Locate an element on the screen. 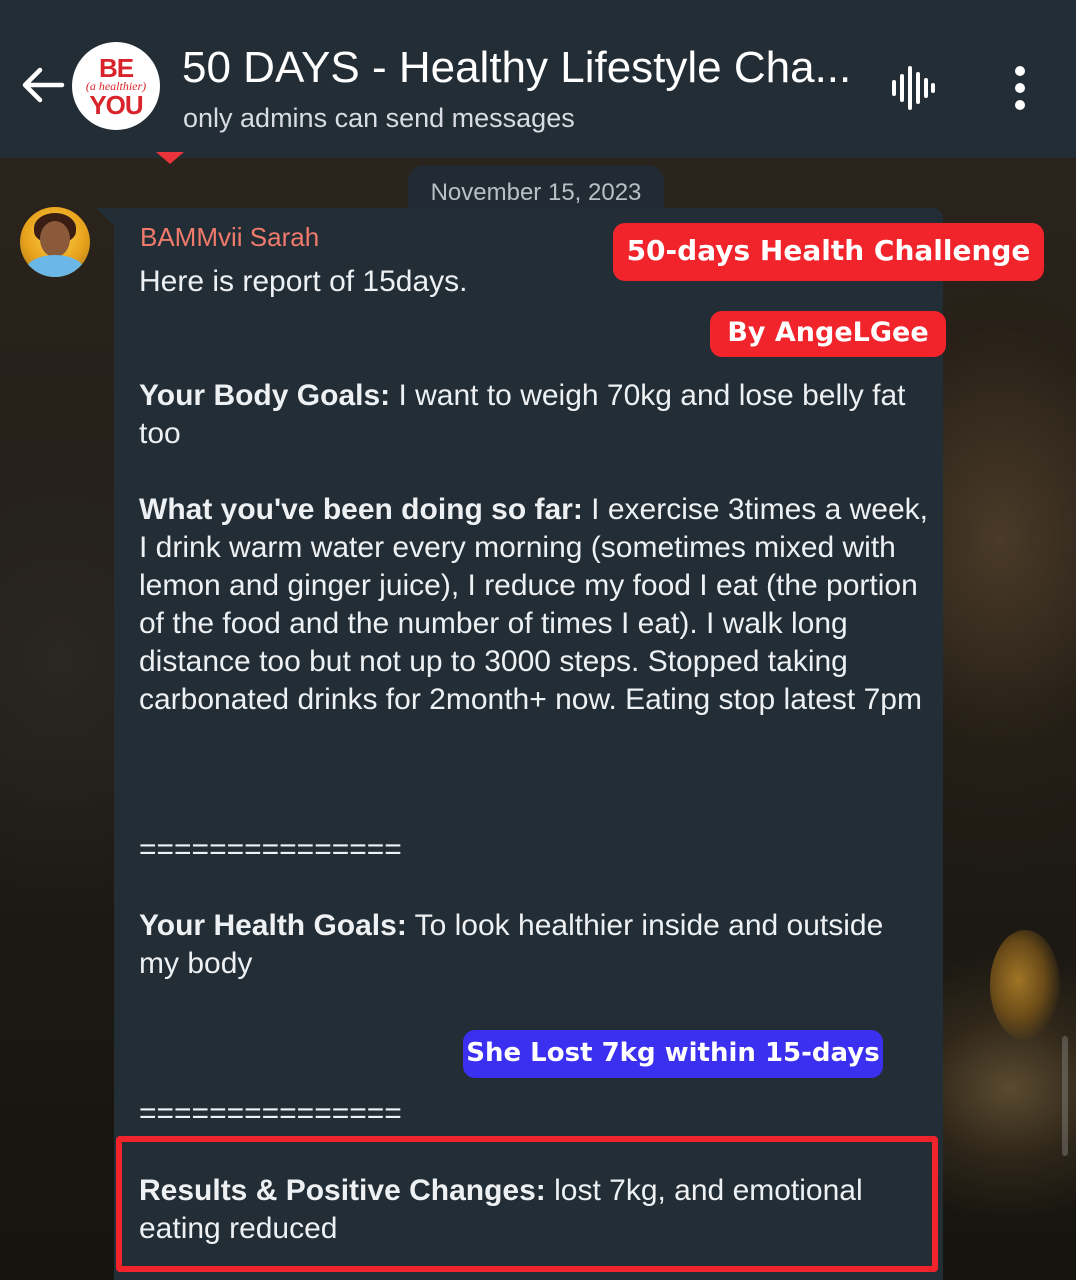  group-subtitle: only admins can send messages is located at coordinates (379, 118).